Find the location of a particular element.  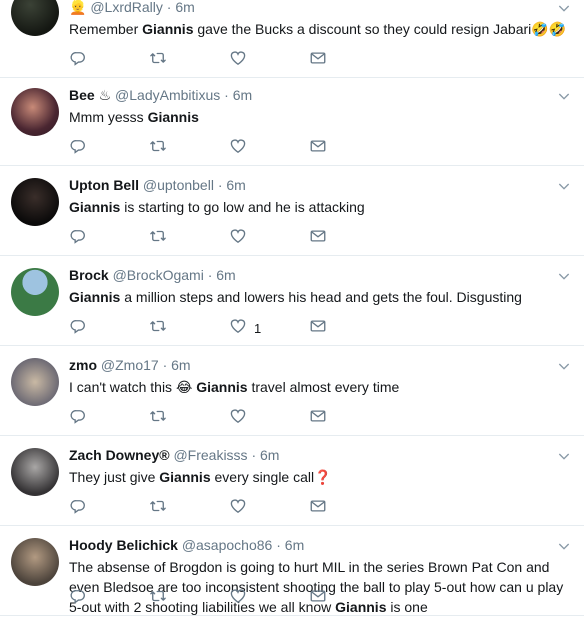

tweet-text-part: travel almost every time is located at coordinates (323, 387).